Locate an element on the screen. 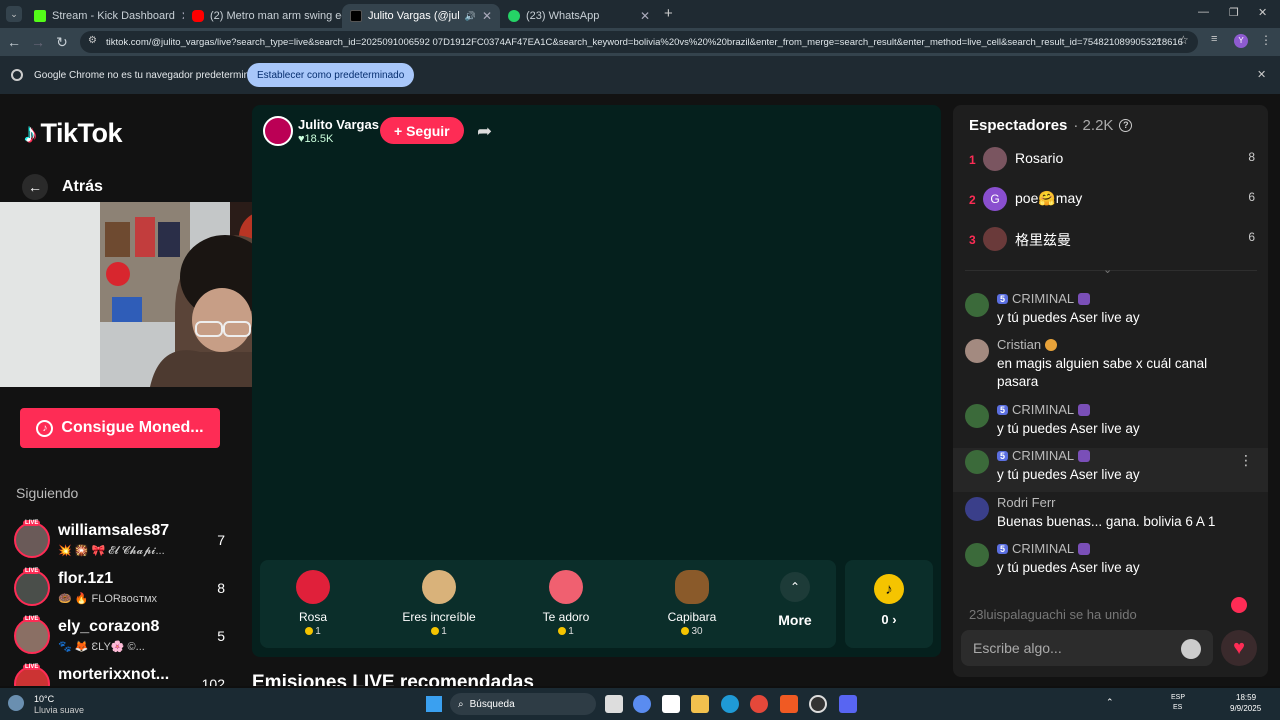 This screenshot has height=720, width=1280. tab-whatsapp: (23) WhatsApp ✕ is located at coordinates (579, 16).